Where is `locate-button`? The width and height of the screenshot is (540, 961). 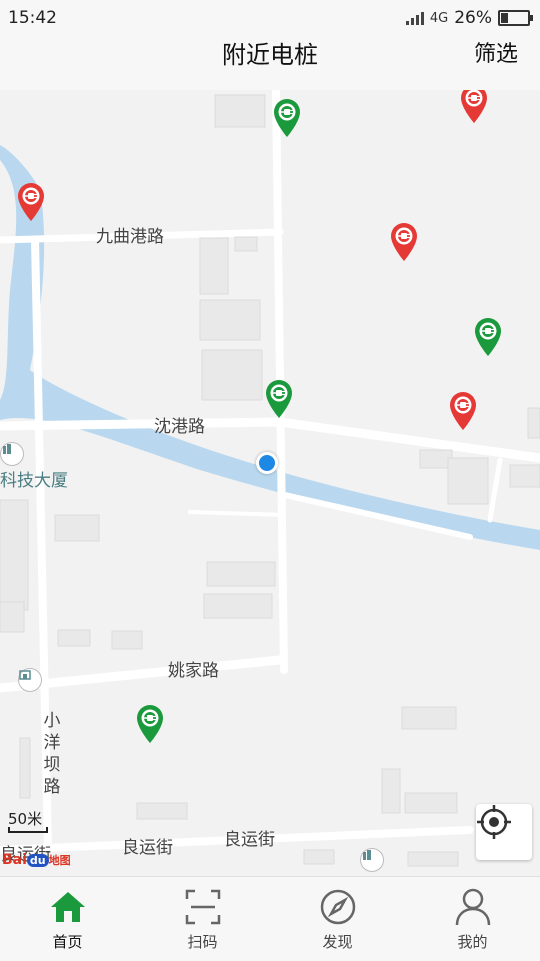 locate-button is located at coordinates (504, 832).